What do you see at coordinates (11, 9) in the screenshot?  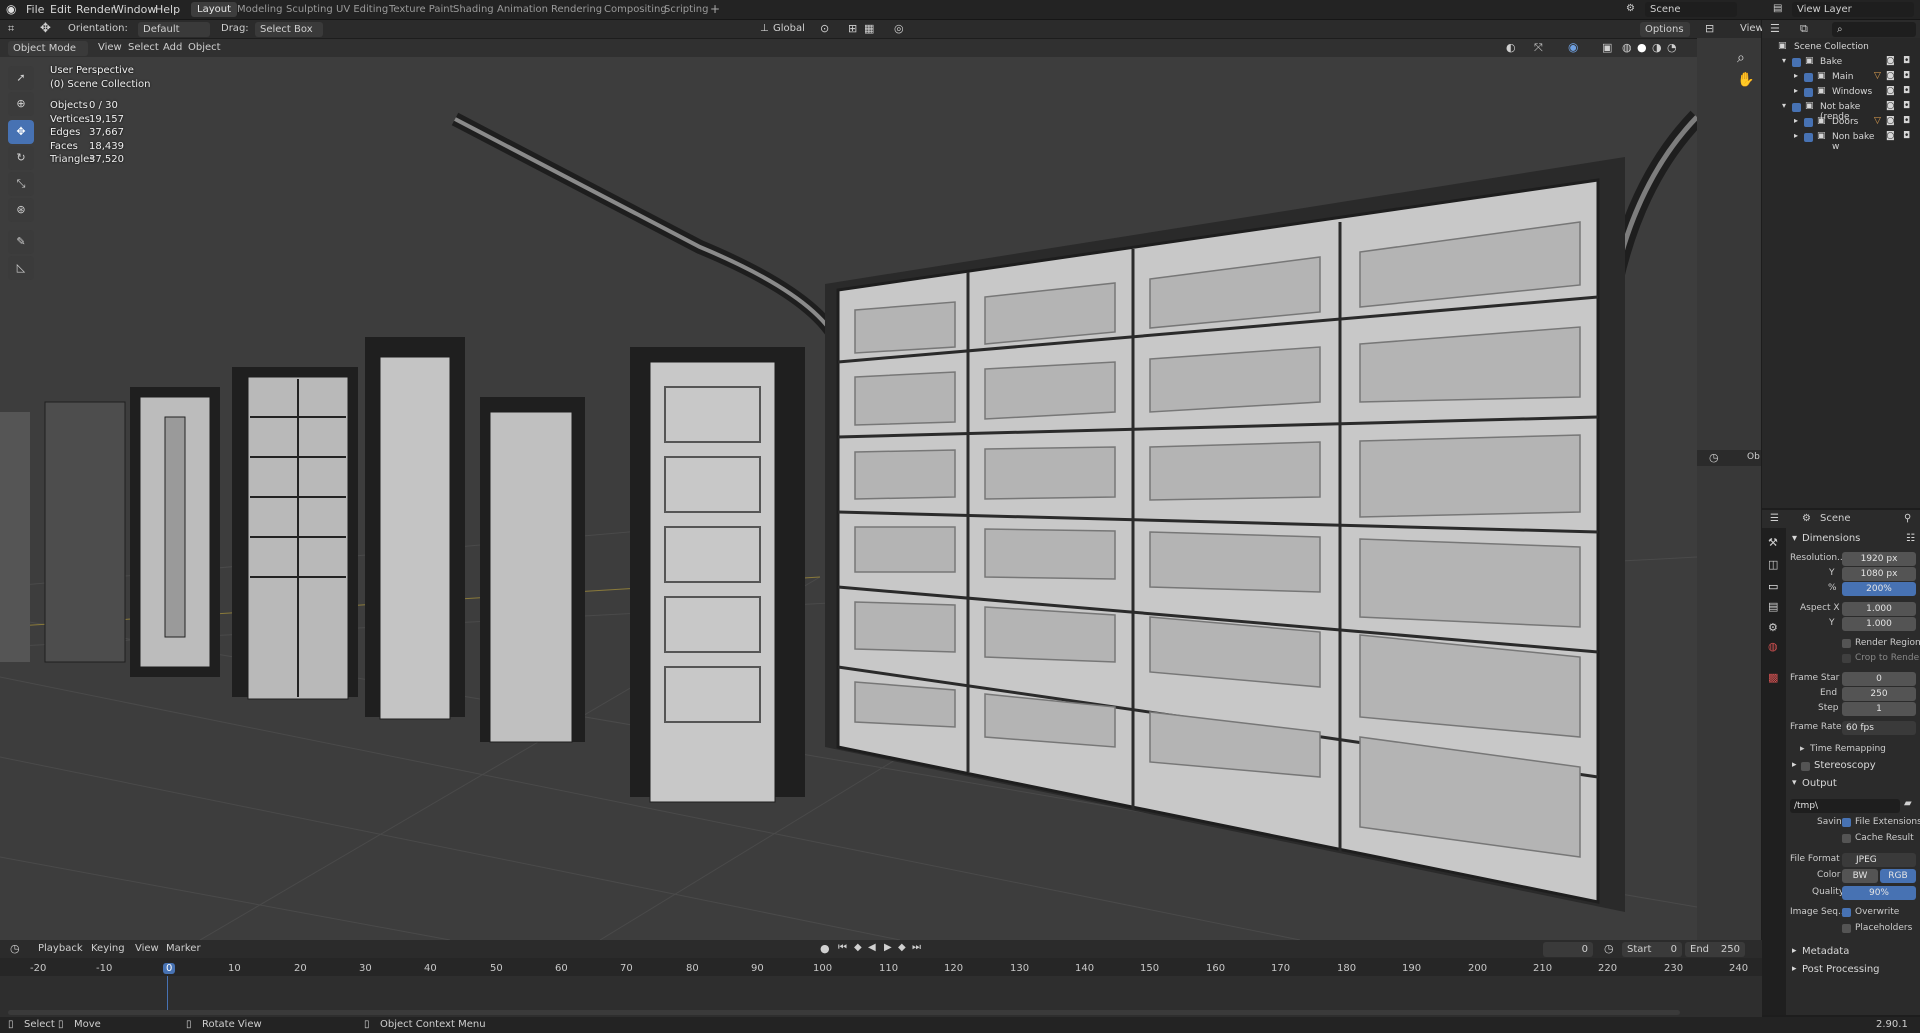 I see `blender-logo-icon: ◉` at bounding box center [11, 9].